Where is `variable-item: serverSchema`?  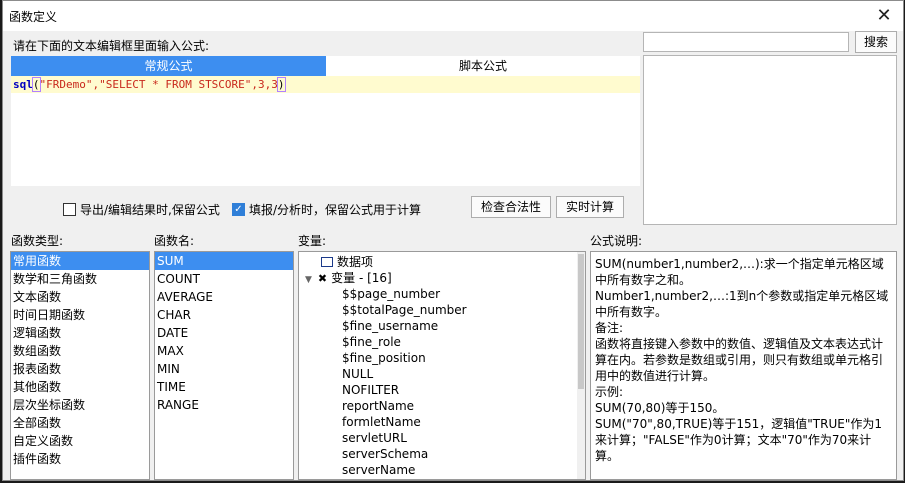 variable-item: serverSchema is located at coordinates (442, 454).